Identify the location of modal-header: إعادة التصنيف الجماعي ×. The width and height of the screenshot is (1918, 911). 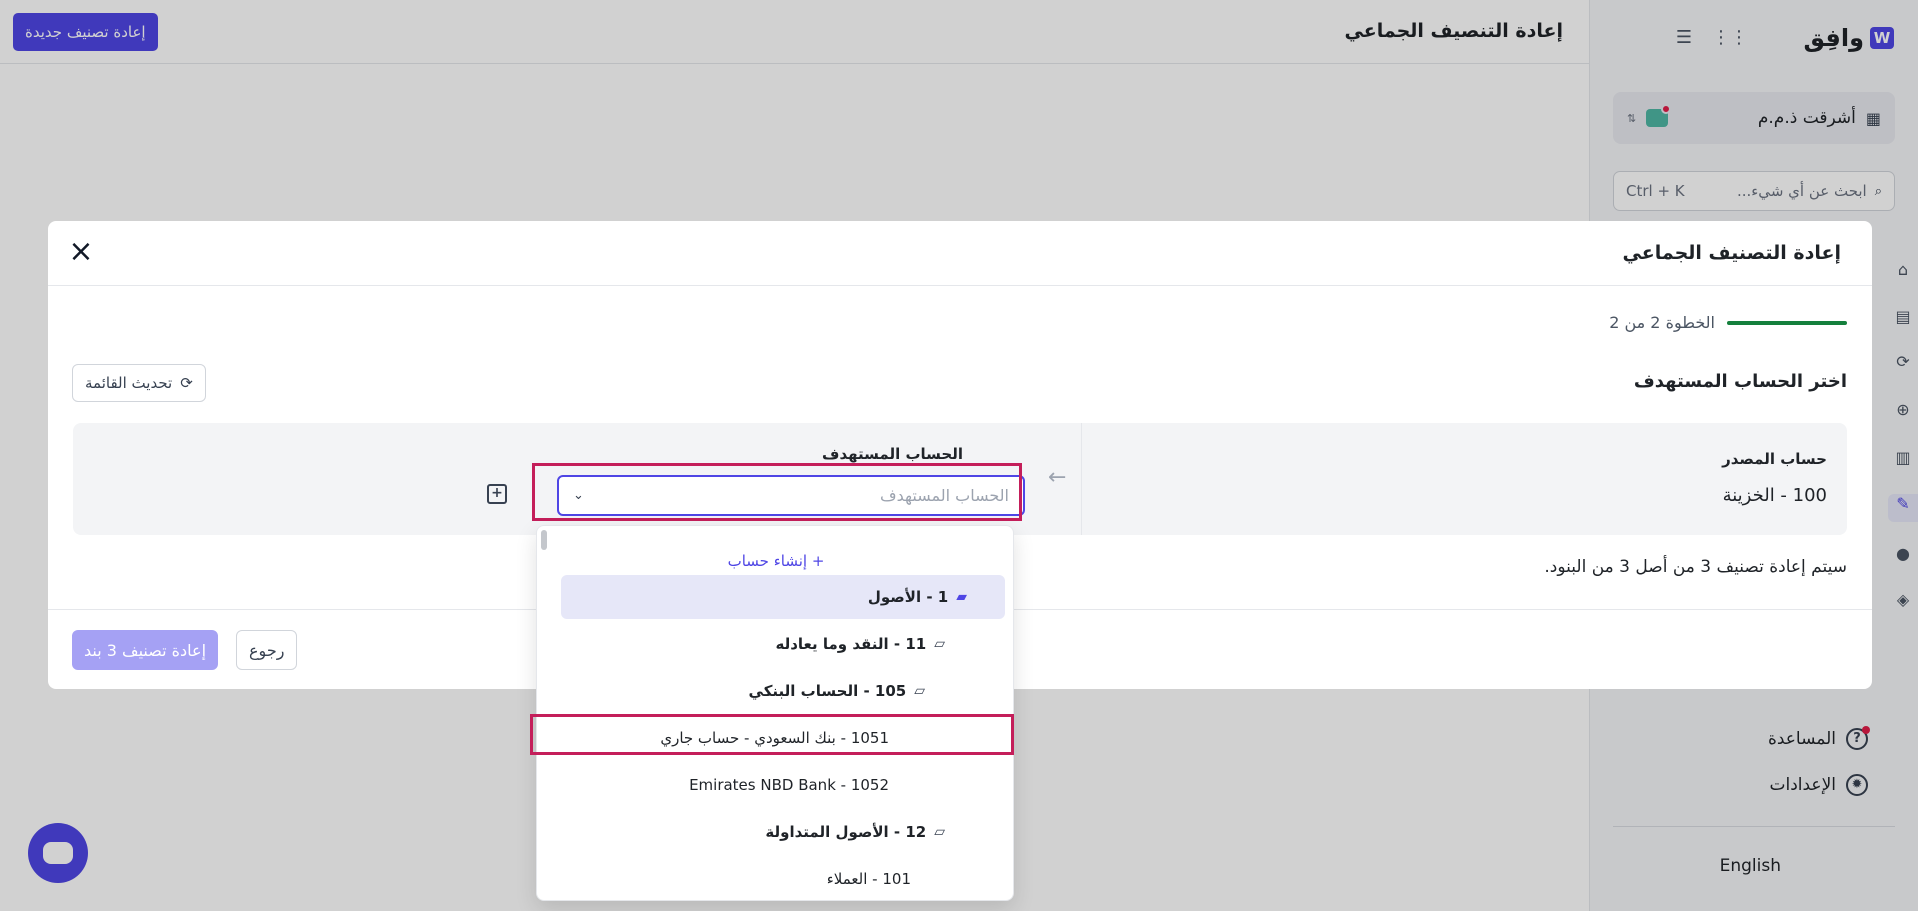
(960, 253).